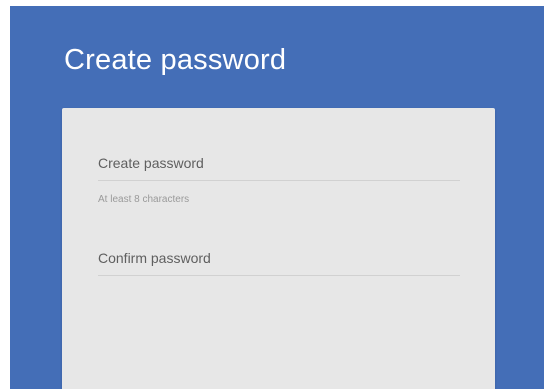 This screenshot has width=547, height=389. I want to click on page-title: Create password, so click(175, 60).